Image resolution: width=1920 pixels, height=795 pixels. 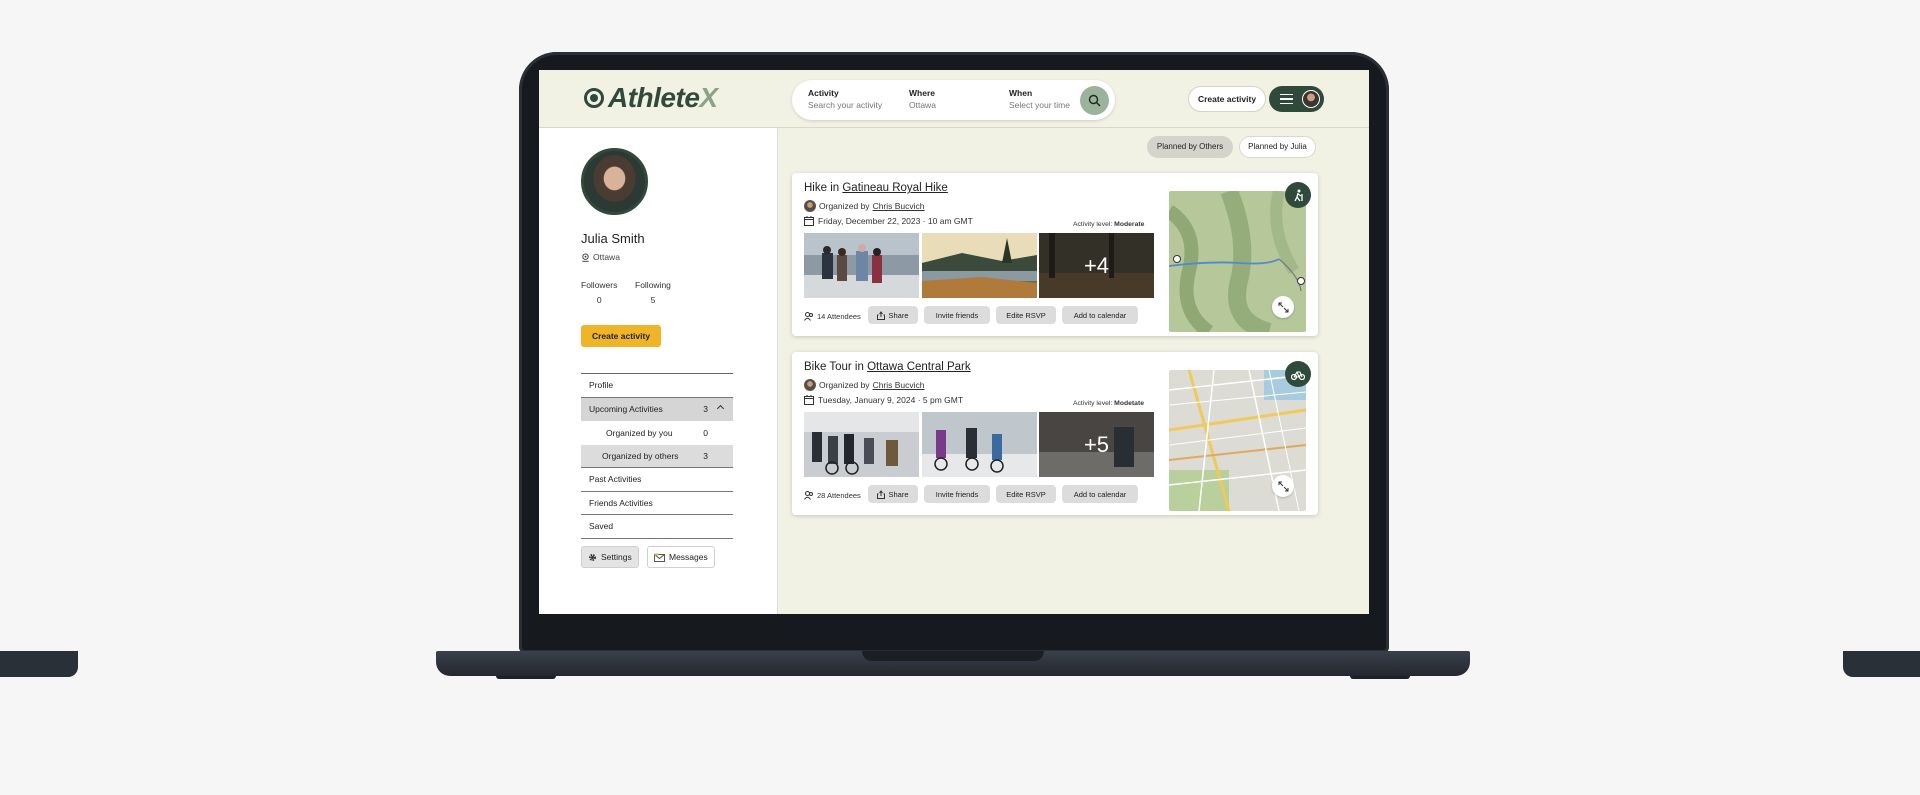 What do you see at coordinates (832, 316) in the screenshot?
I see `attendees: 14 Attendees` at bounding box center [832, 316].